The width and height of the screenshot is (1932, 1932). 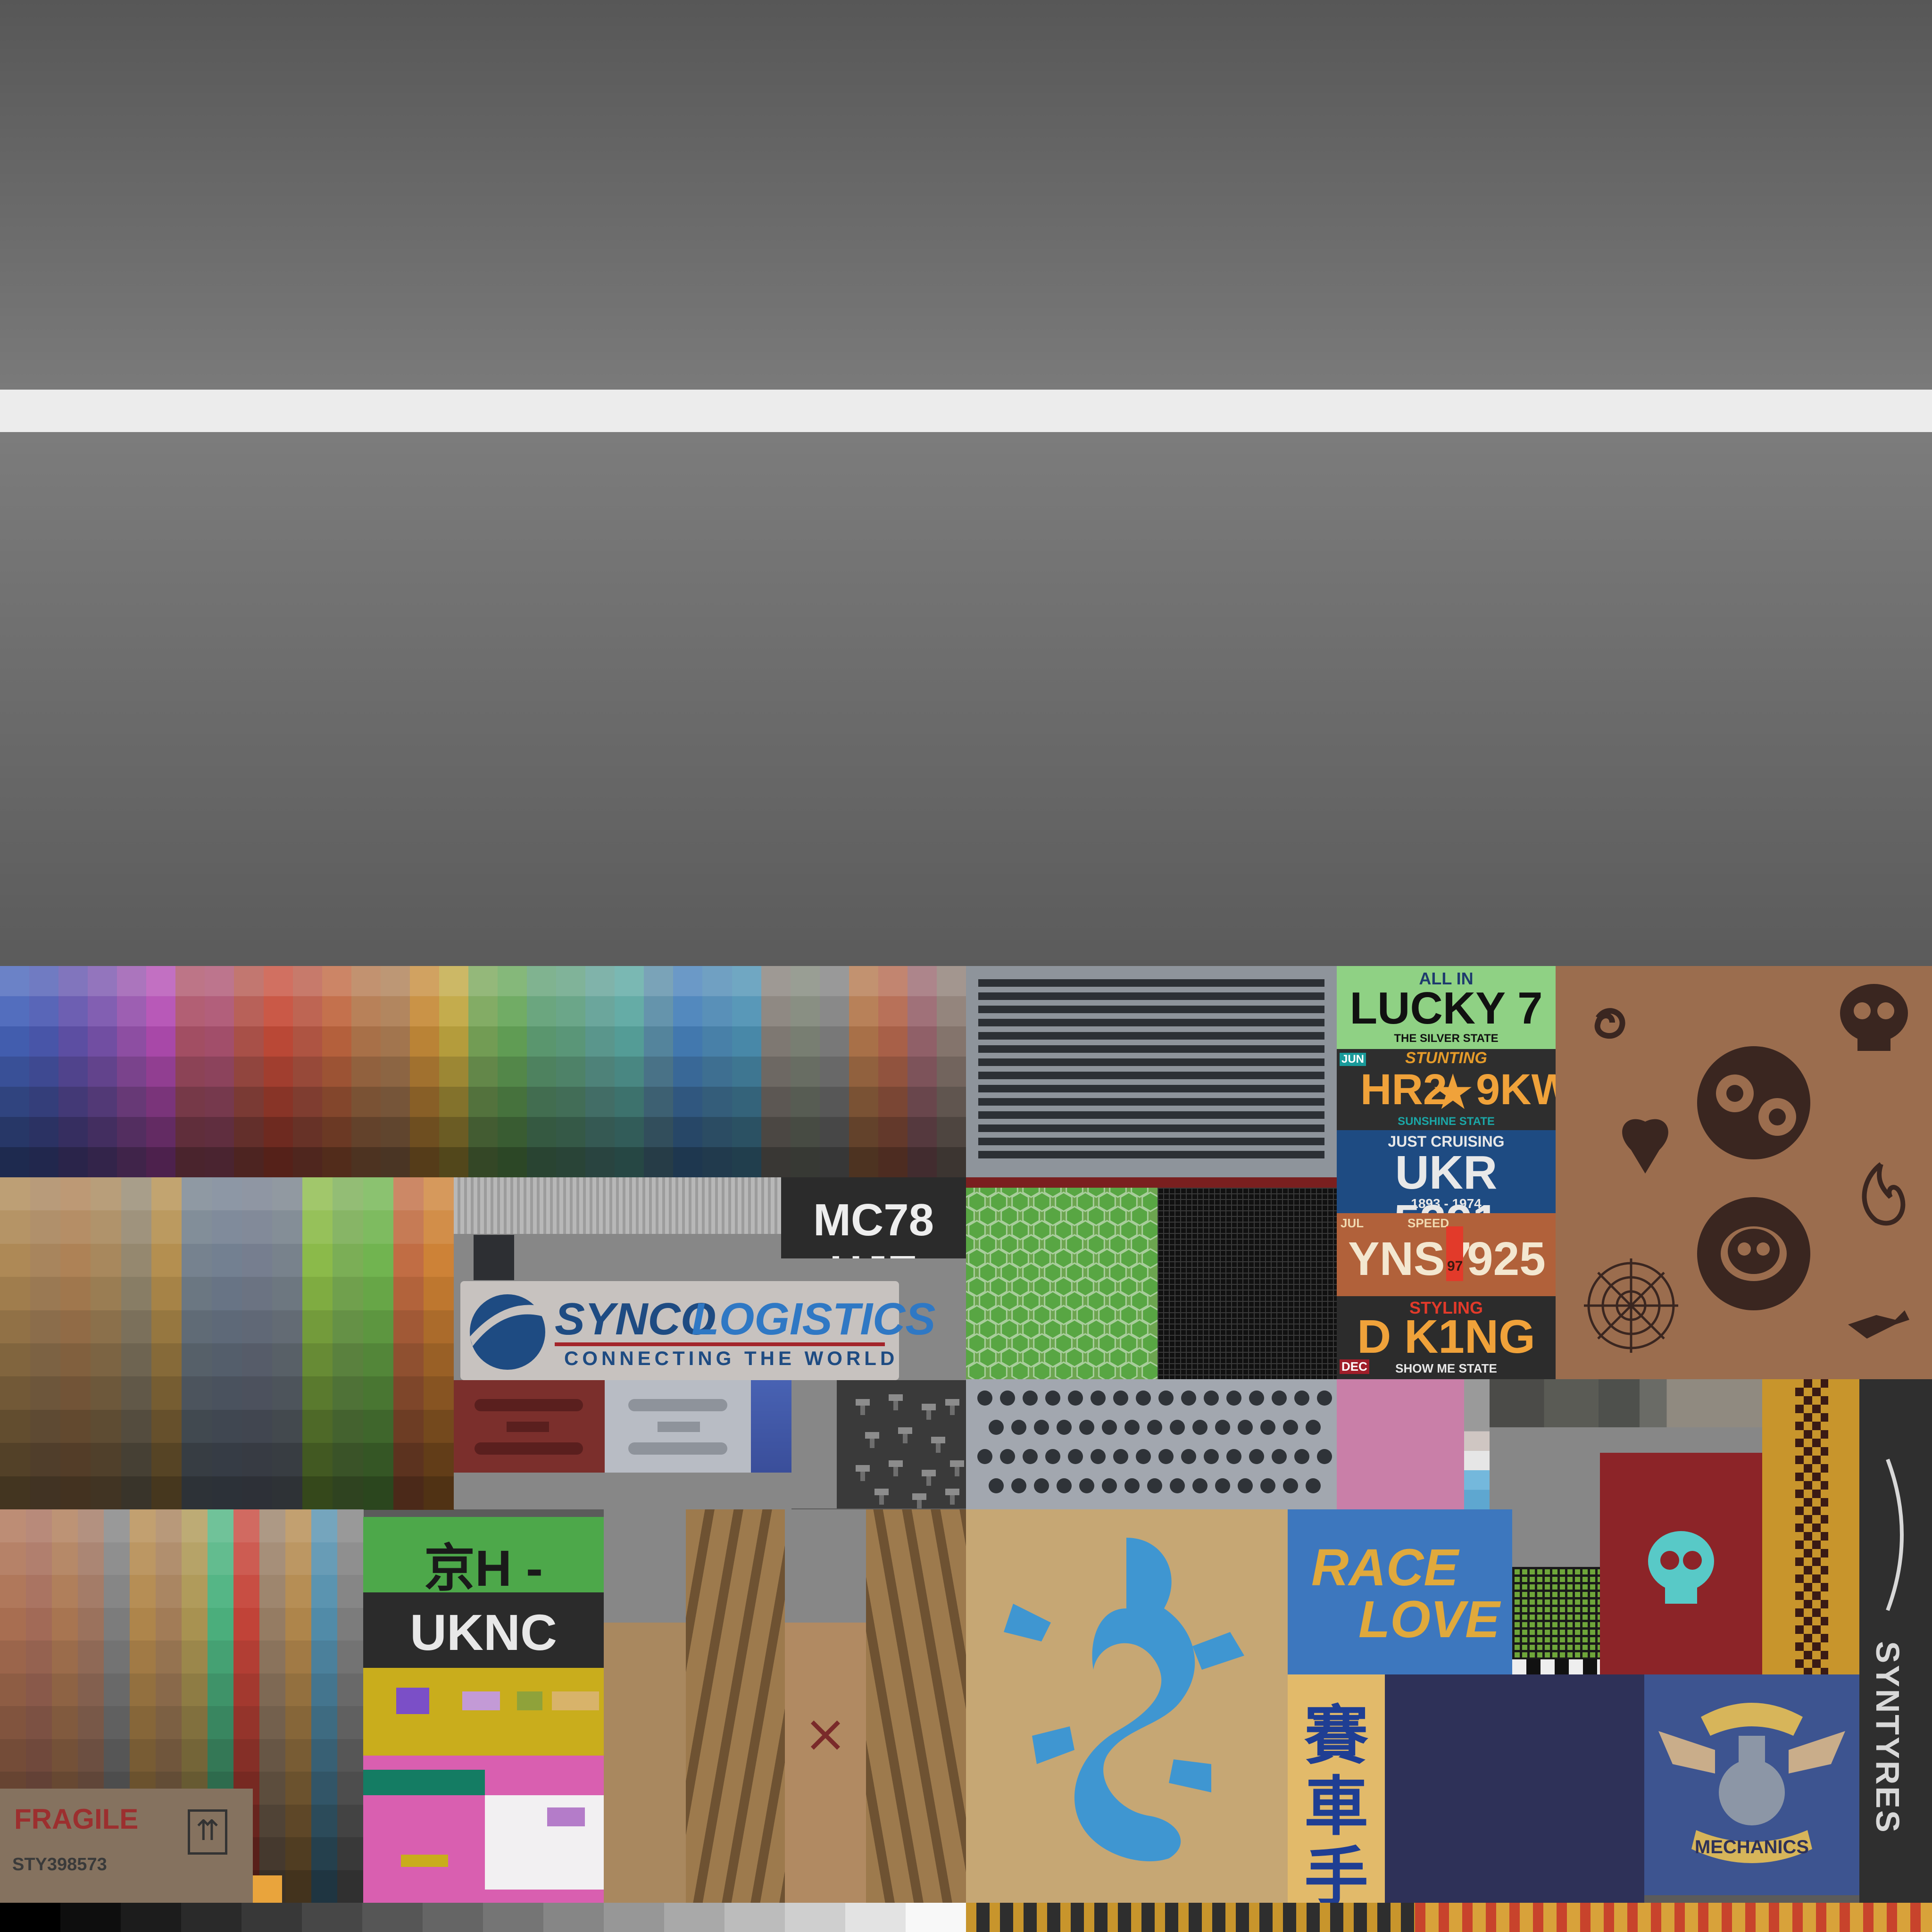 What do you see at coordinates (622, 1491) in the screenshot?
I see `grey-gap2` at bounding box center [622, 1491].